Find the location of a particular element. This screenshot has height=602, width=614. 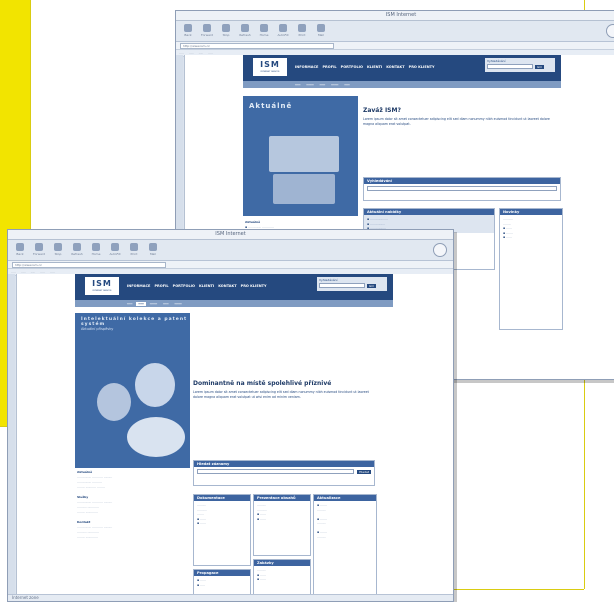

search-panel: Vyhledávání is located at coordinates (462, 189).